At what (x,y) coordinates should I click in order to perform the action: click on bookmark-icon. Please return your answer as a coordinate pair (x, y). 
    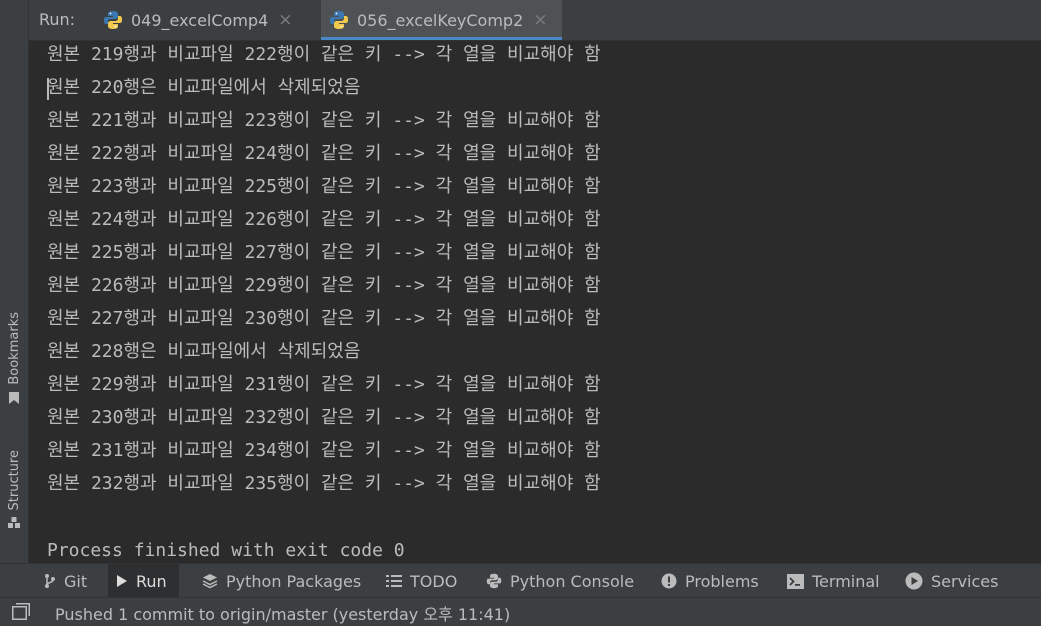
    Looking at the image, I should click on (14, 397).